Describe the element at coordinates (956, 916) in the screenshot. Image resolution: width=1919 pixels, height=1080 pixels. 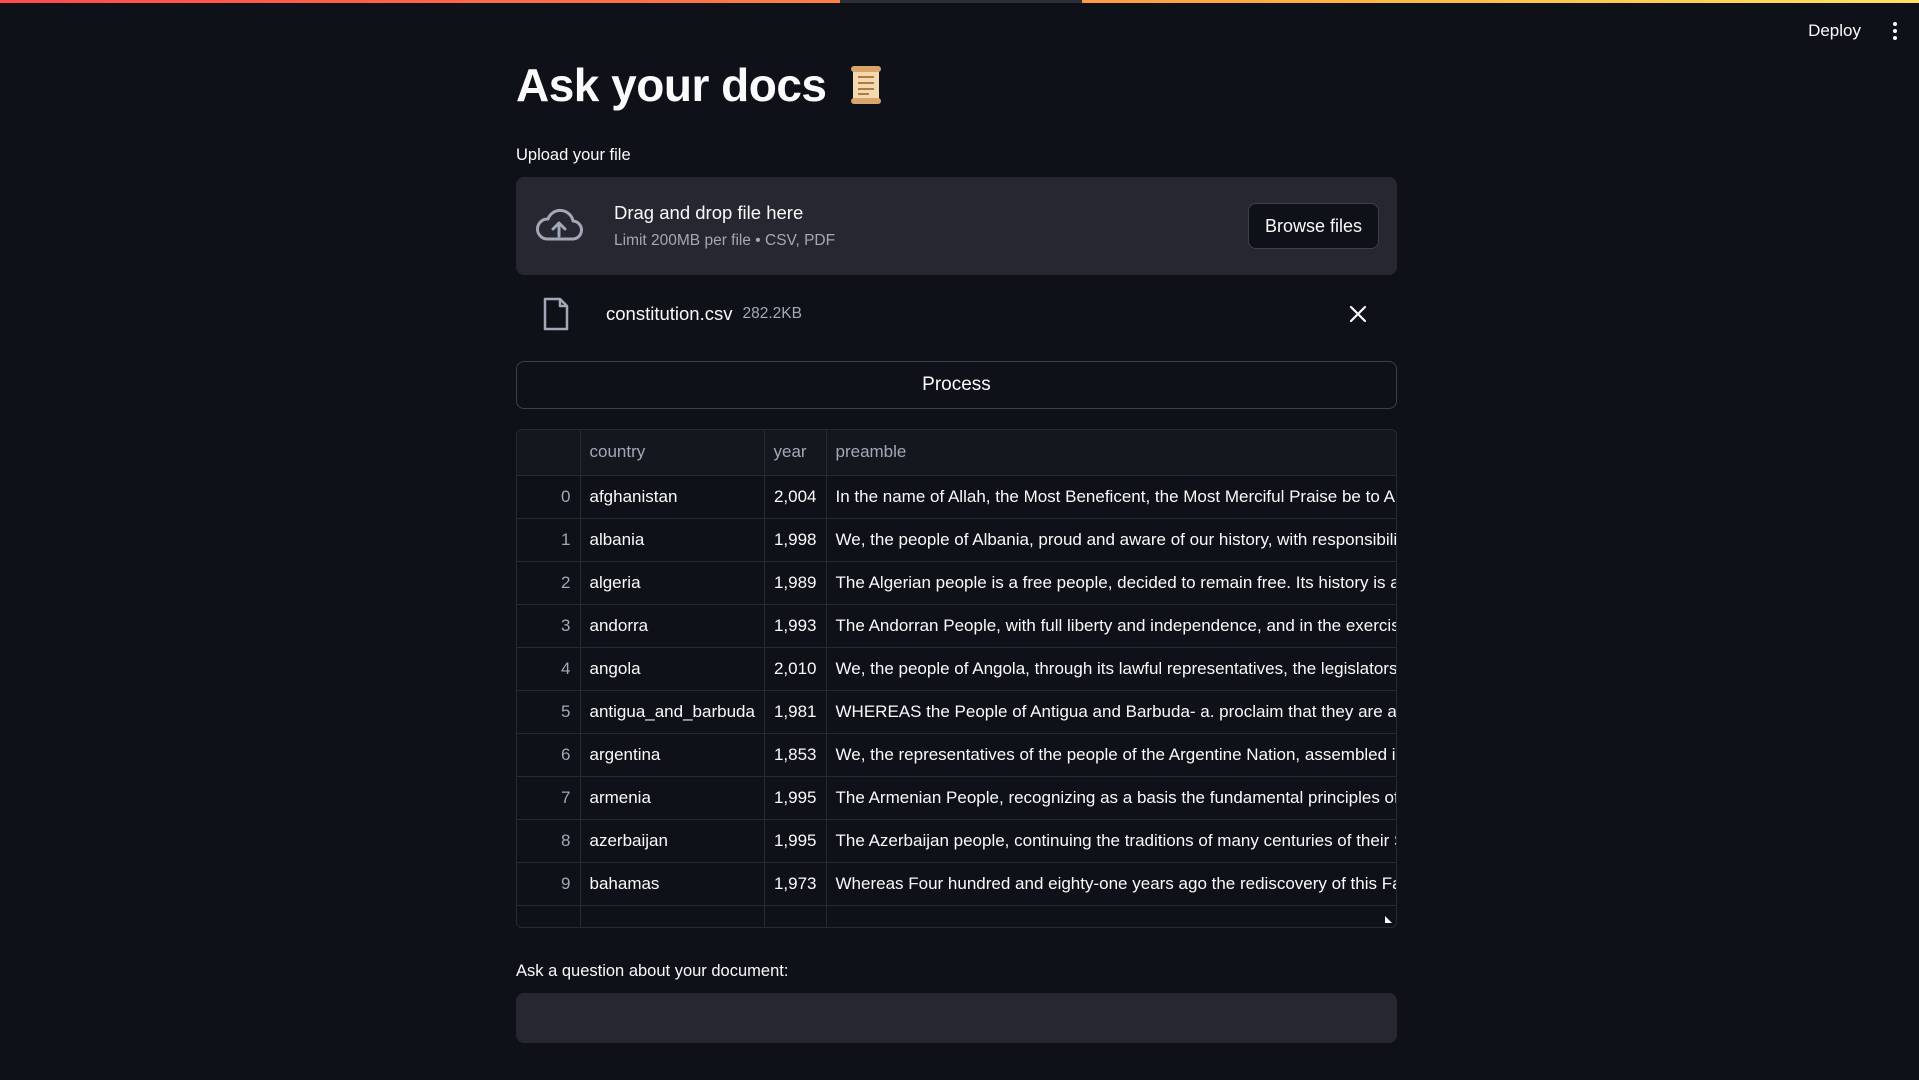
I see `table-row-partial` at that location.